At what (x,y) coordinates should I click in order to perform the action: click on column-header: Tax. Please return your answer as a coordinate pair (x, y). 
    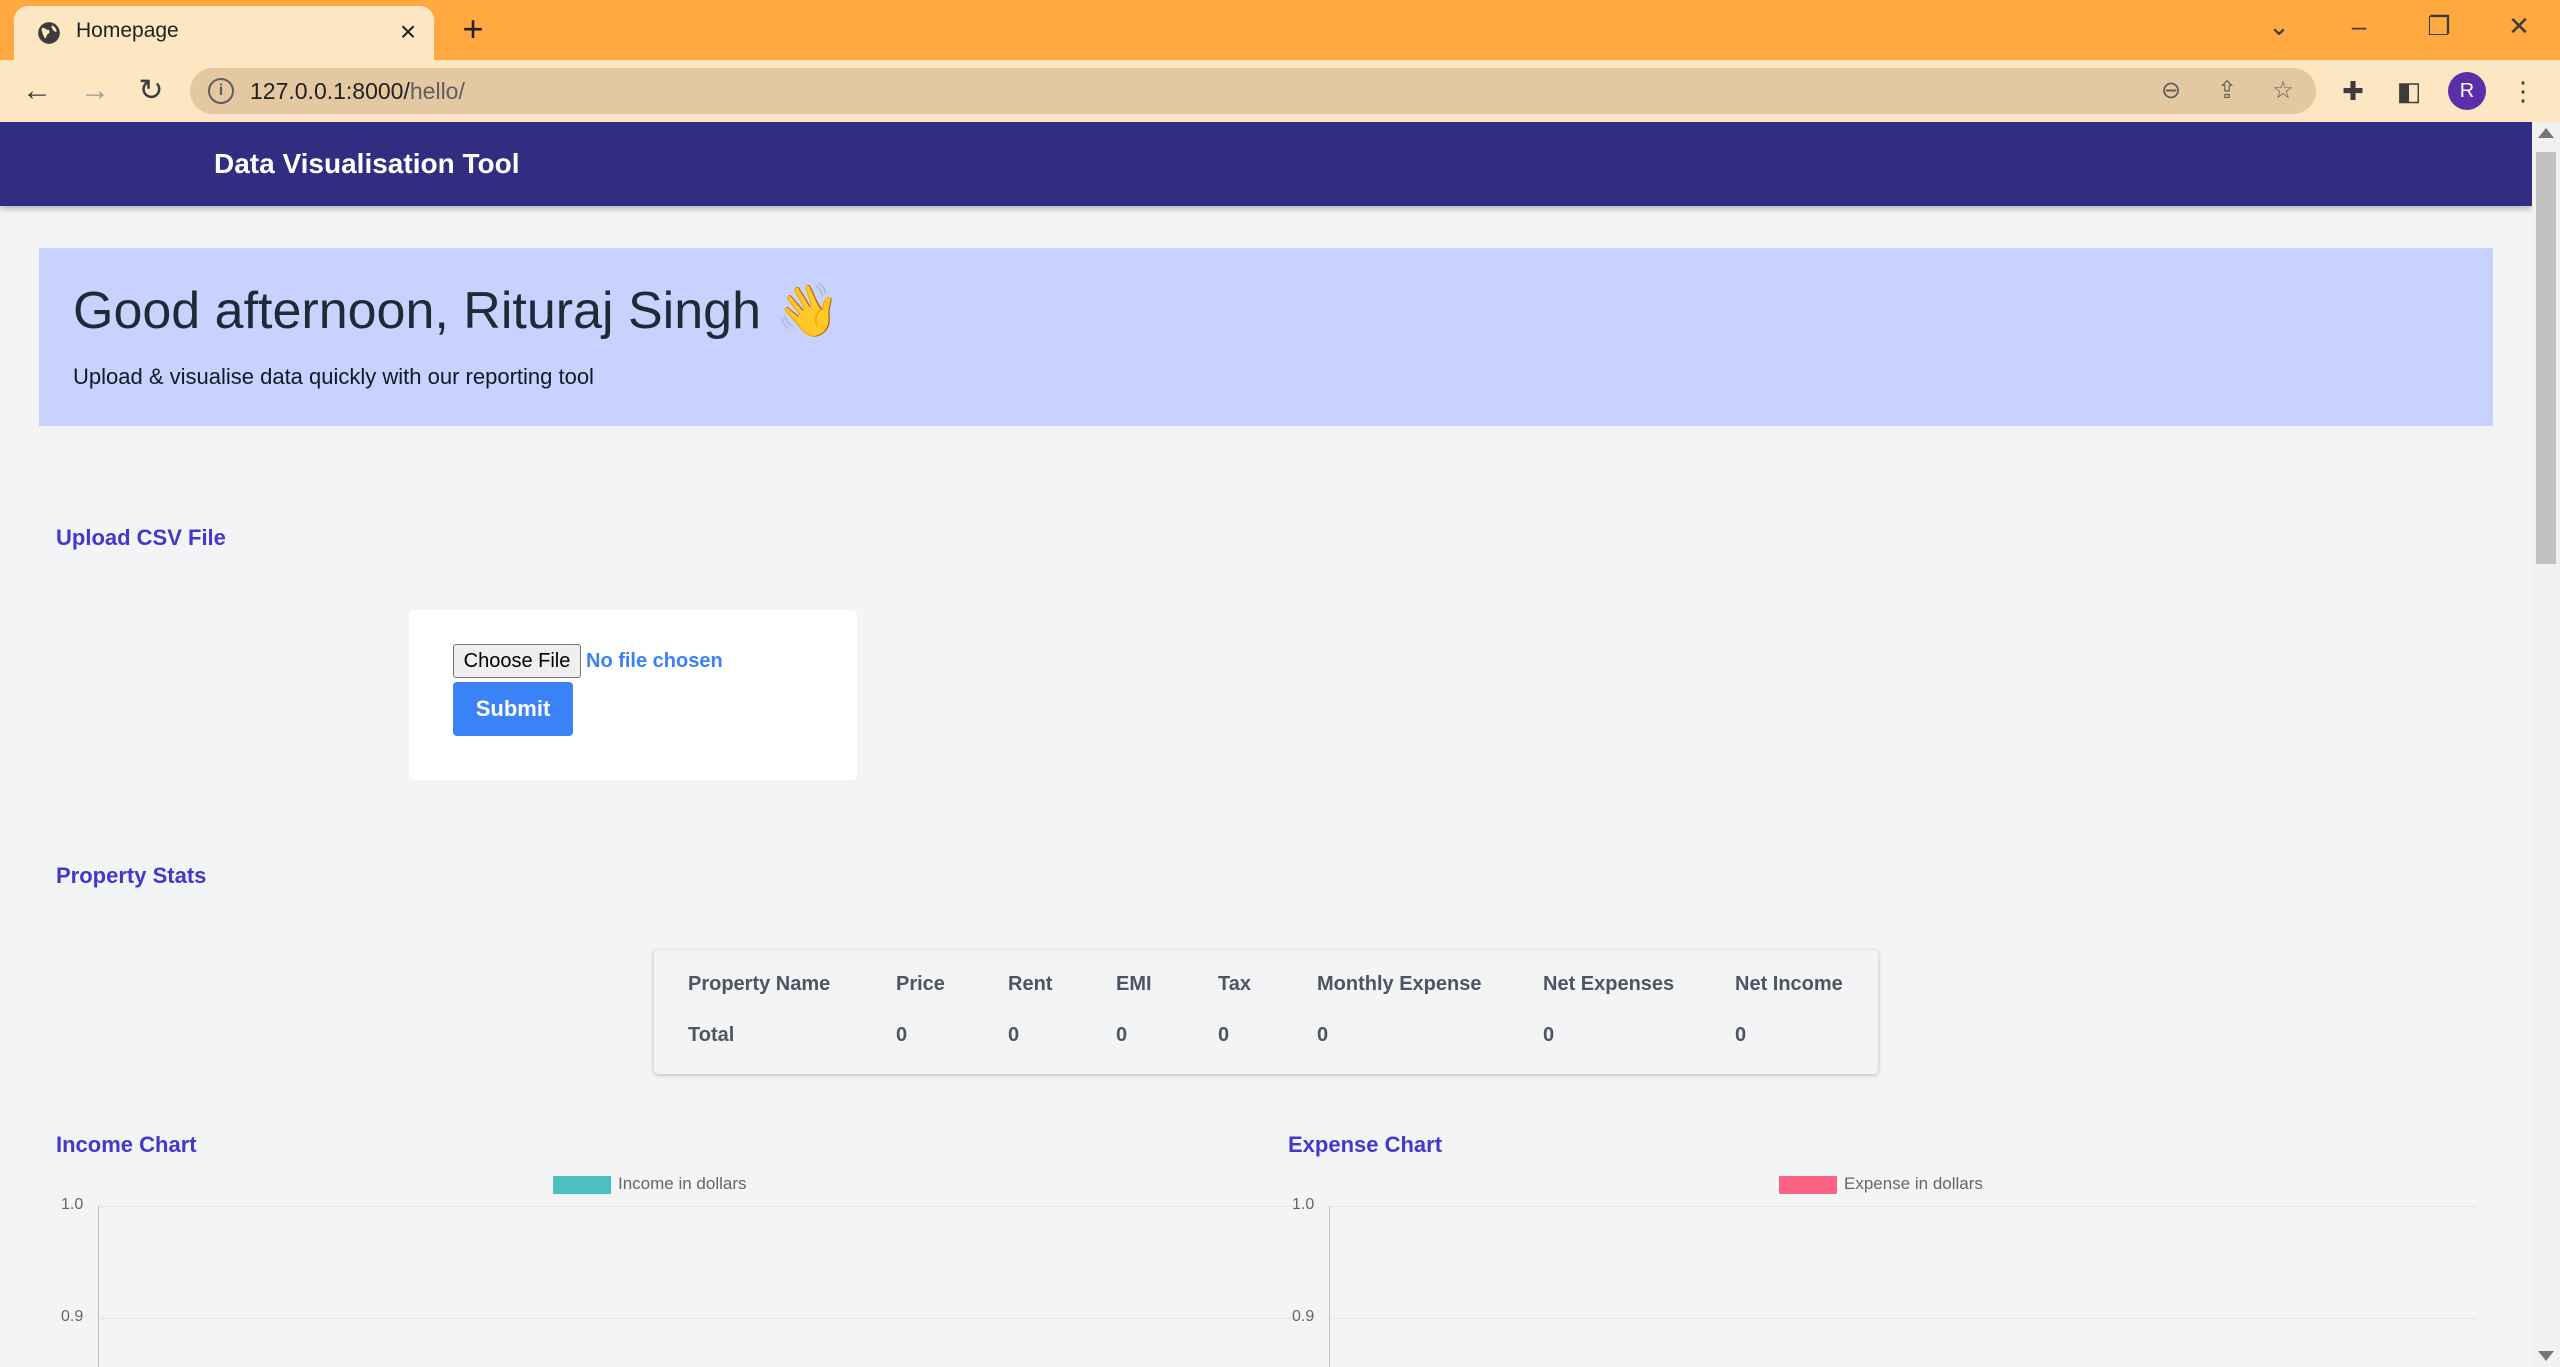
    Looking at the image, I should click on (1234, 983).